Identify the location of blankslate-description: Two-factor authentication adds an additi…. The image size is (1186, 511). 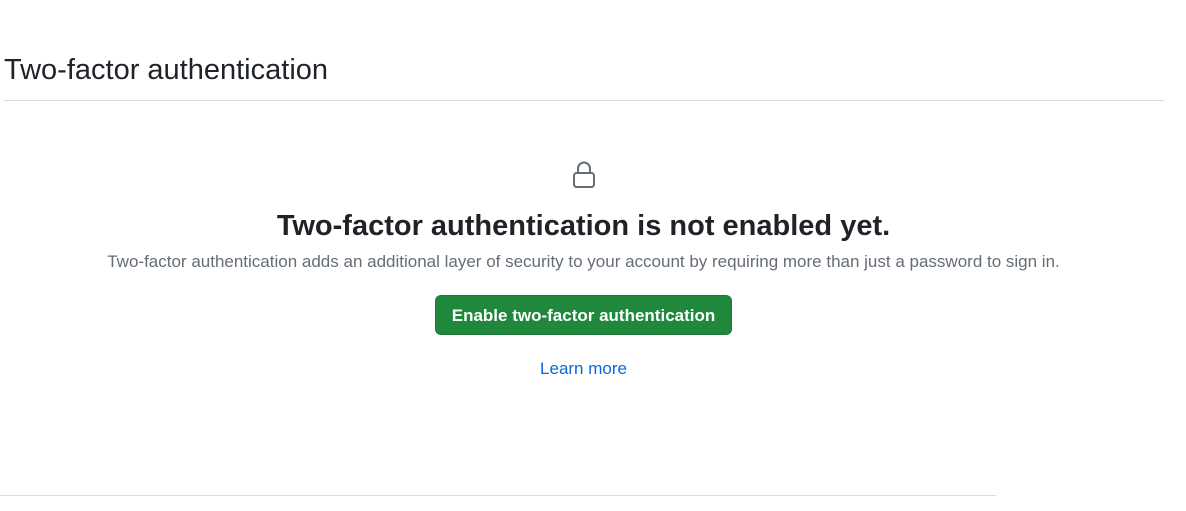
(583, 261).